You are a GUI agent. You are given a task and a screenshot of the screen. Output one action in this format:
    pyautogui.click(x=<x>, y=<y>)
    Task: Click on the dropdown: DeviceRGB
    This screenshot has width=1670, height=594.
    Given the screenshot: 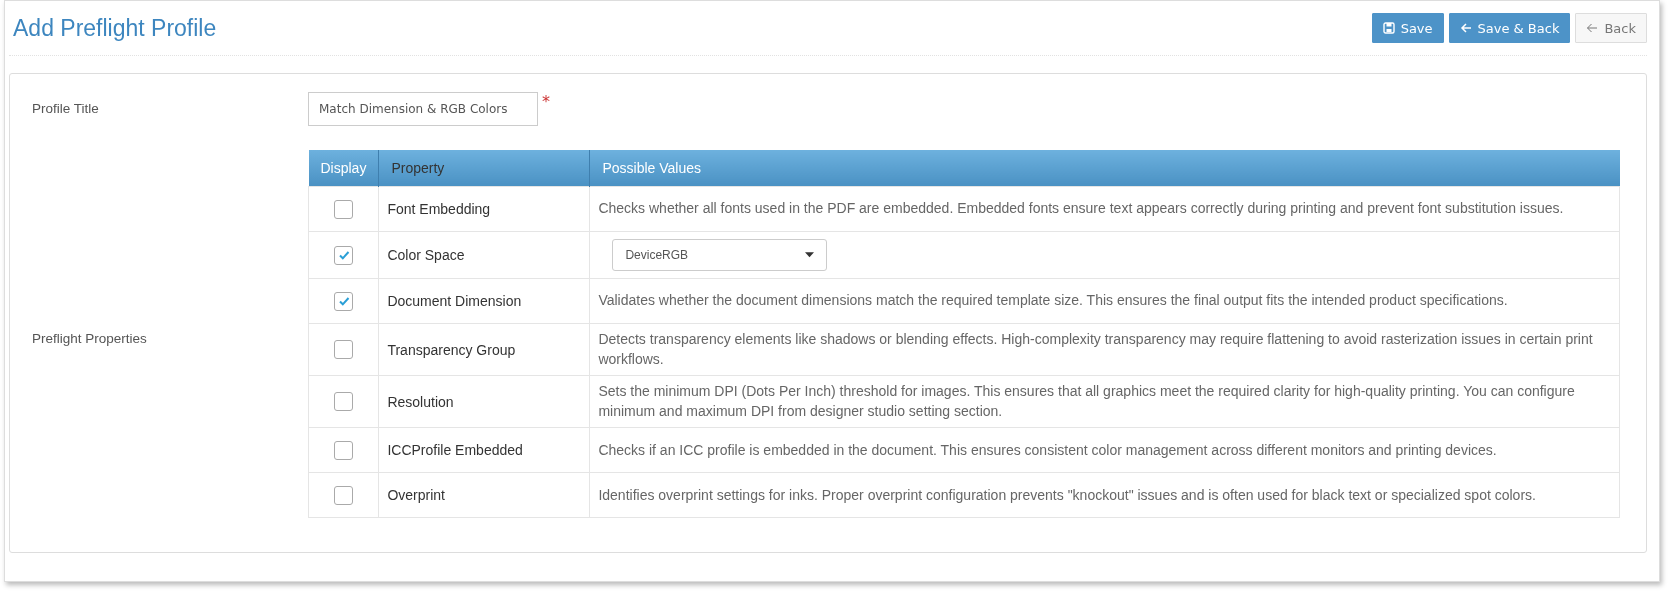 What is the action you would take?
    pyautogui.click(x=720, y=255)
    